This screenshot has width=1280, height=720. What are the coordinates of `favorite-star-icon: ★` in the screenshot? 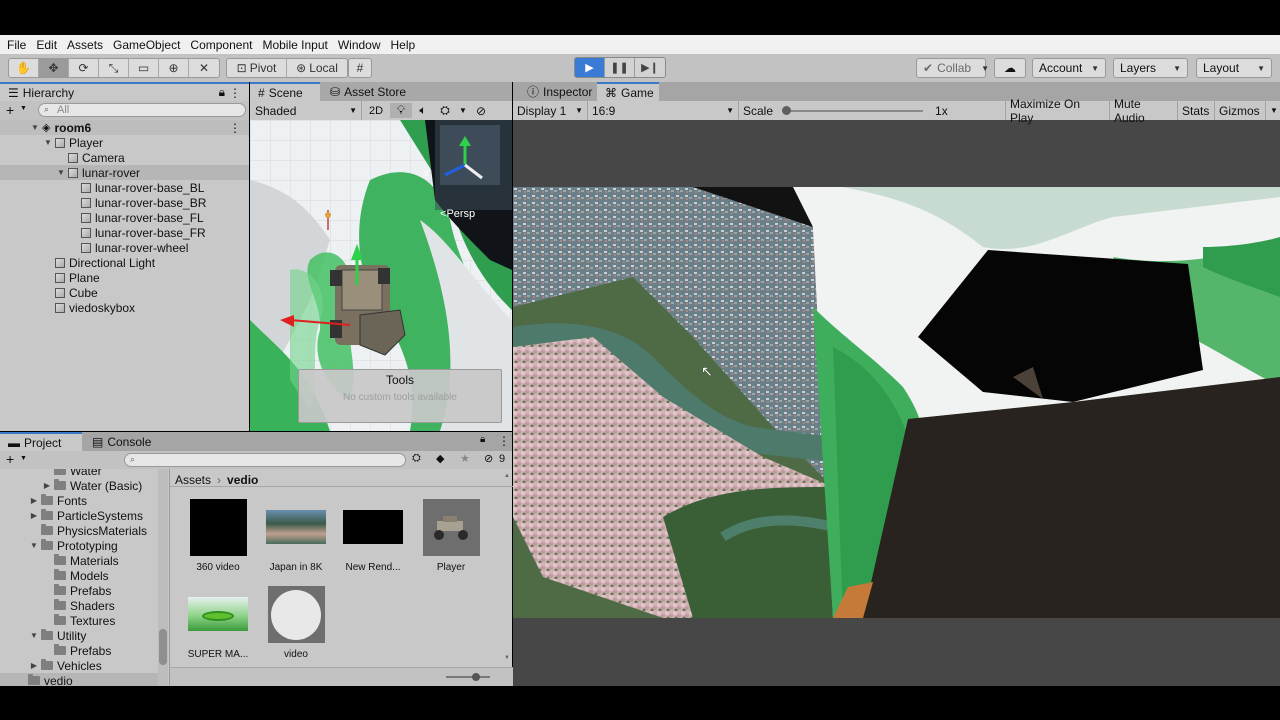 It's located at (465, 458).